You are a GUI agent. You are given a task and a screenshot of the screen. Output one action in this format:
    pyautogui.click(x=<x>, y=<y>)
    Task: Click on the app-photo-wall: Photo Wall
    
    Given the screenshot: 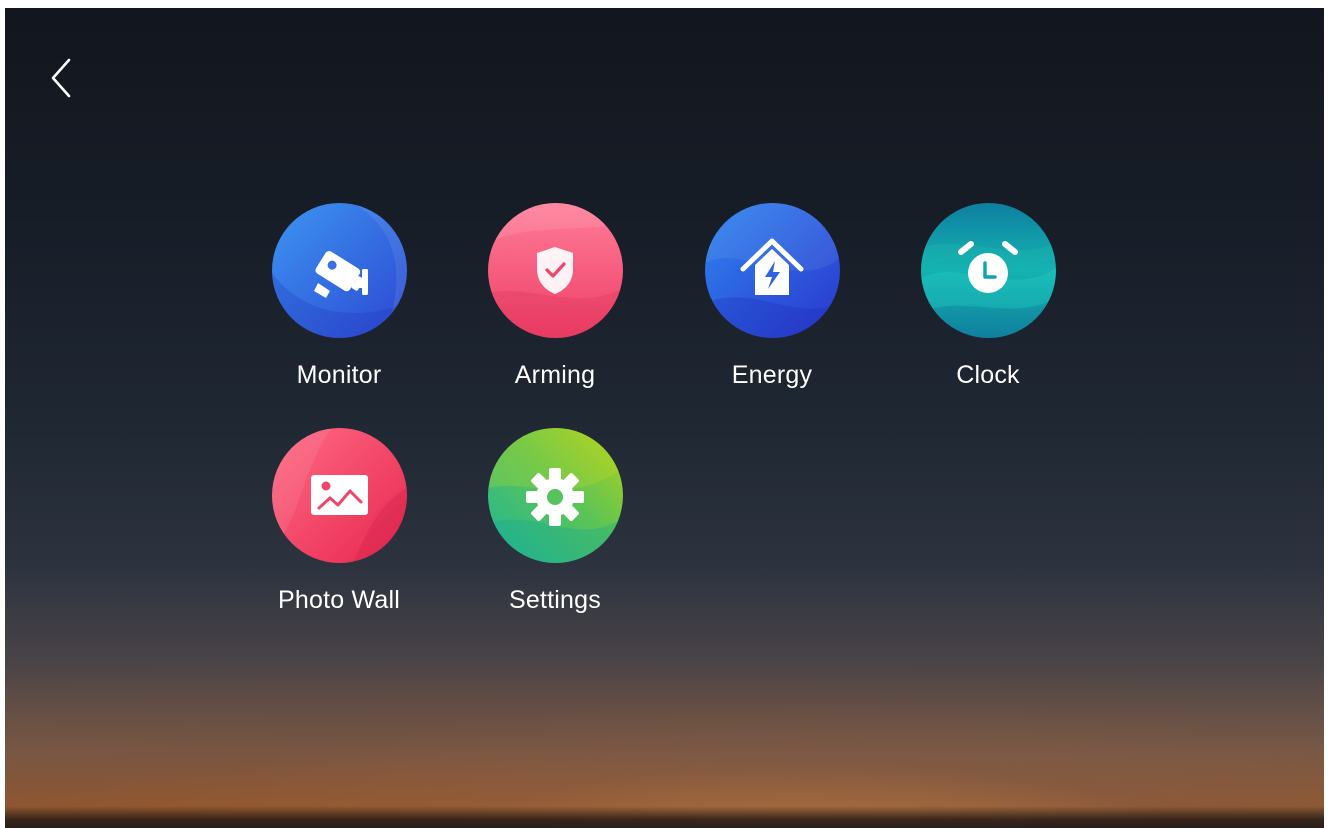 What is the action you would take?
    pyautogui.click(x=339, y=533)
    